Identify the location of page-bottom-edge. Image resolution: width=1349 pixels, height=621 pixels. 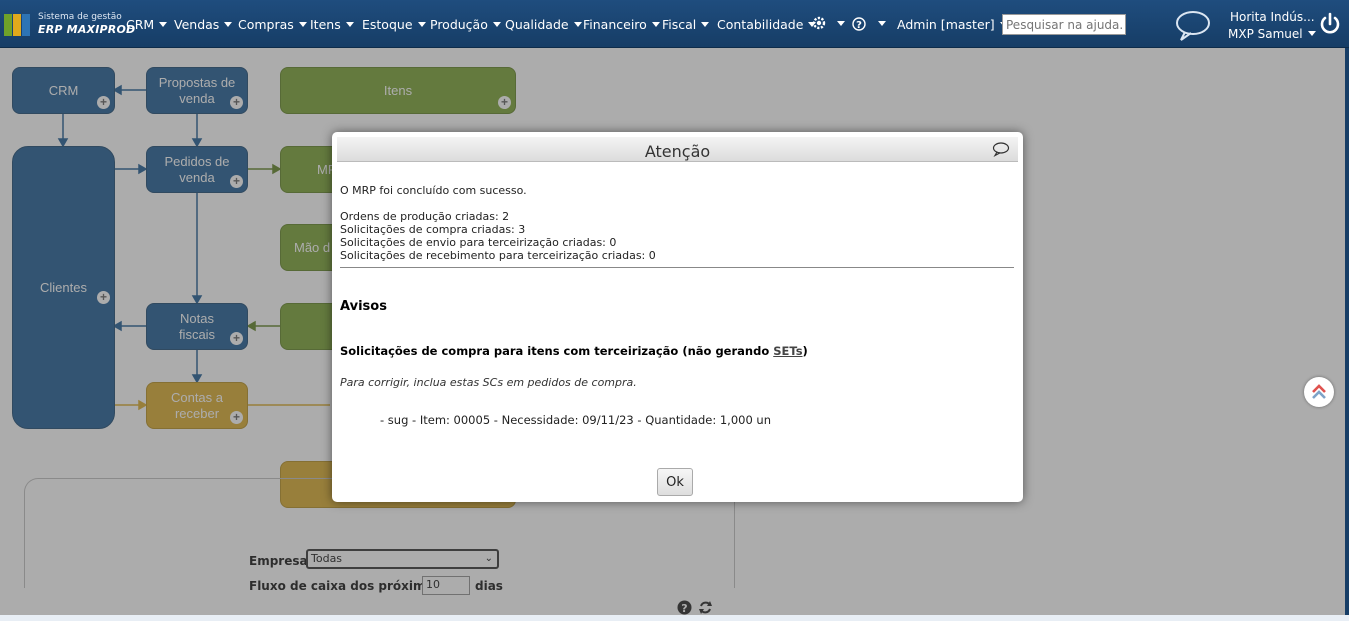
(674, 618).